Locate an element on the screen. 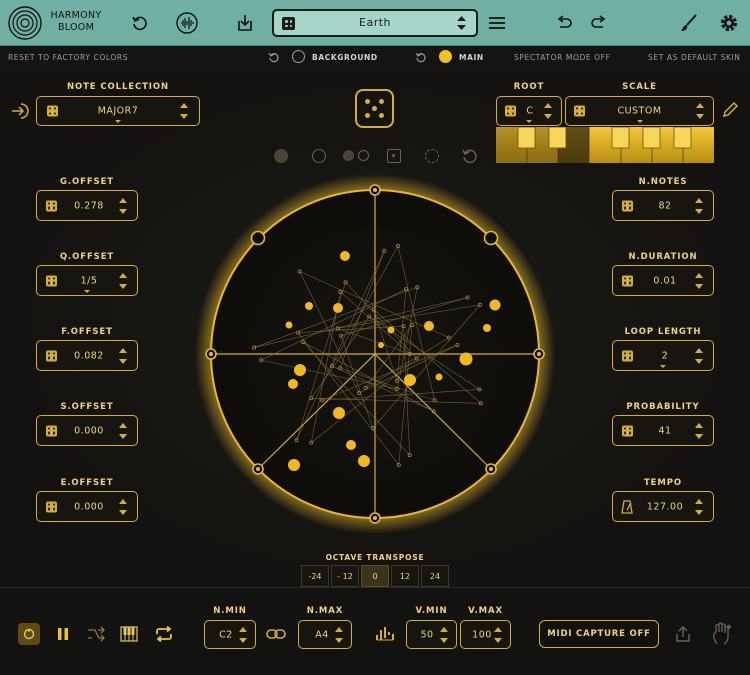 Image resolution: width=750 pixels, height=675 pixels. midi-capture-button: MIDI CAPTURE OFF is located at coordinates (599, 634).